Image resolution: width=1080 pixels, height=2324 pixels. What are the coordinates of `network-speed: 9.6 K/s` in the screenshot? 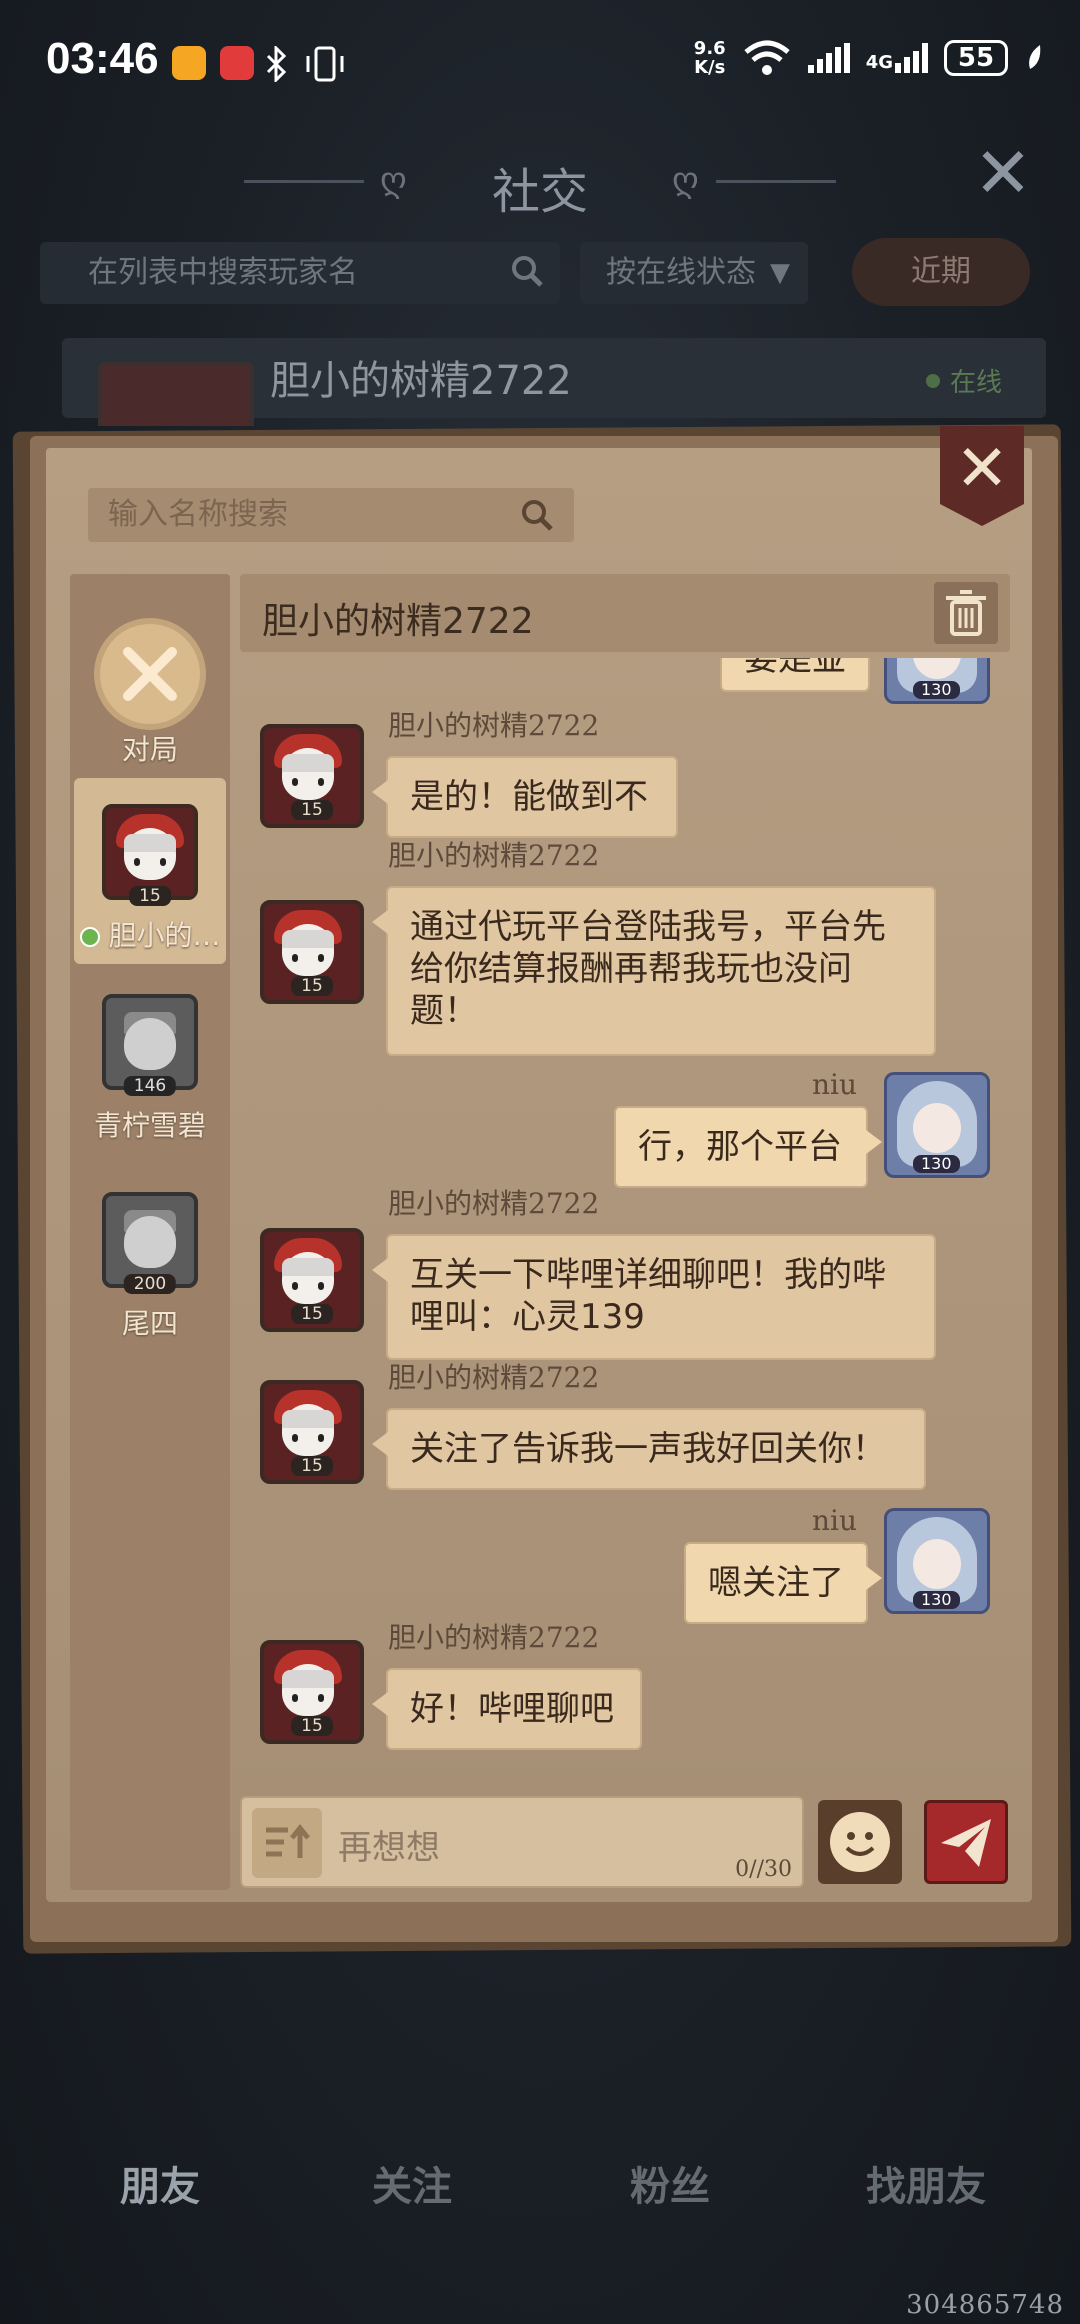 It's located at (710, 58).